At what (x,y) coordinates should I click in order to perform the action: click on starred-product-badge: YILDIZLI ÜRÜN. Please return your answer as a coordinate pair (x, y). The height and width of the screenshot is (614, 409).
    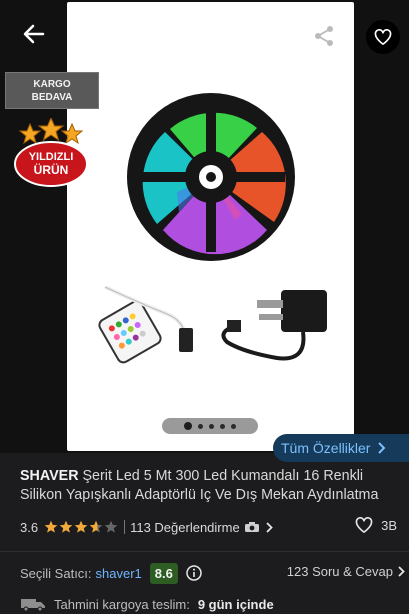
    Looking at the image, I should click on (51, 152).